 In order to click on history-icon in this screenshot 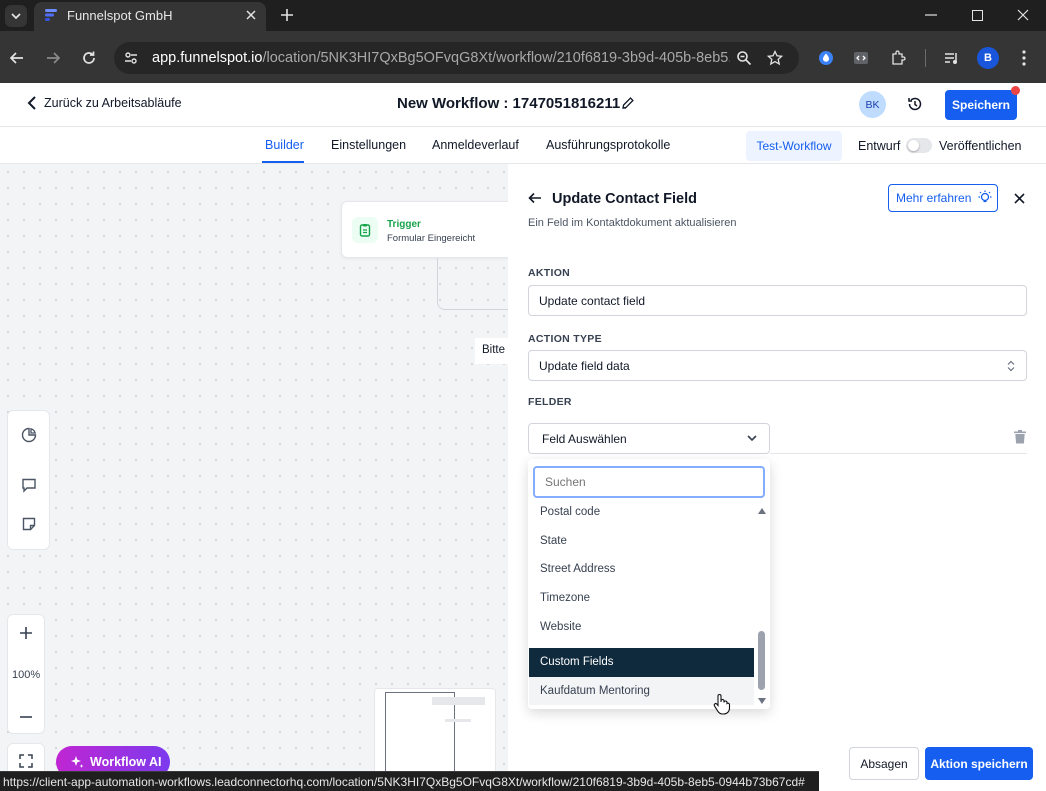, I will do `click(915, 104)`.